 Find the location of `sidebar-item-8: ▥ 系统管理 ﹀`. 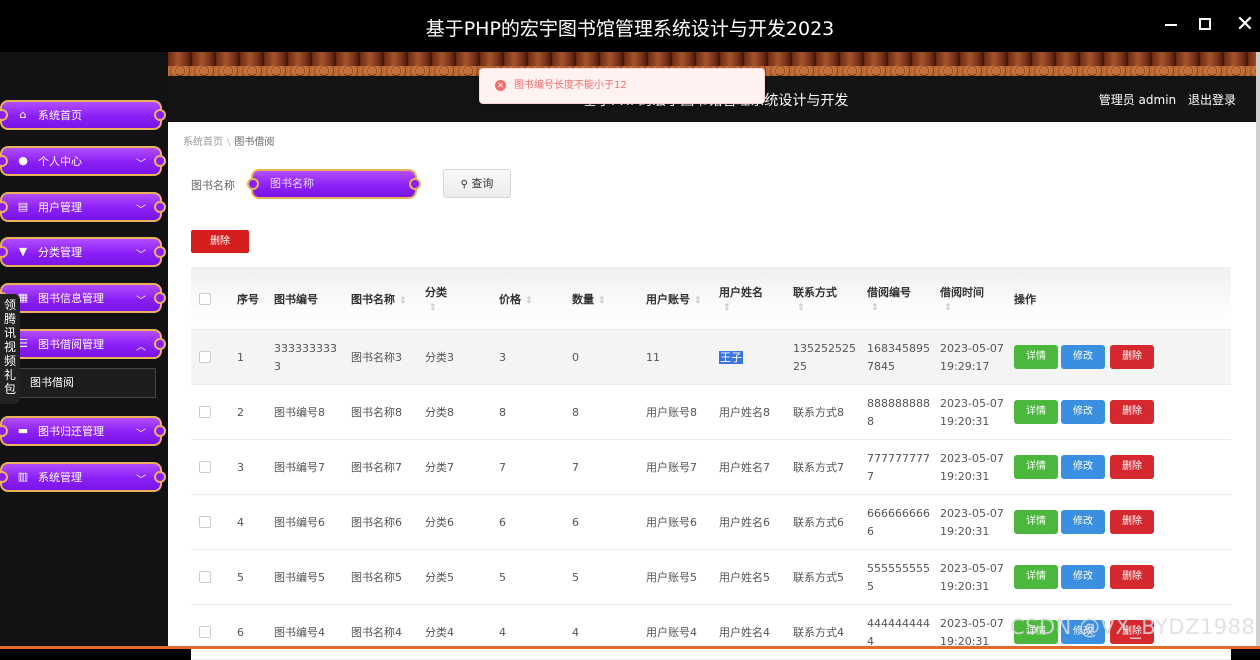

sidebar-item-8: ▥ 系统管理 ﹀ is located at coordinates (83, 477).